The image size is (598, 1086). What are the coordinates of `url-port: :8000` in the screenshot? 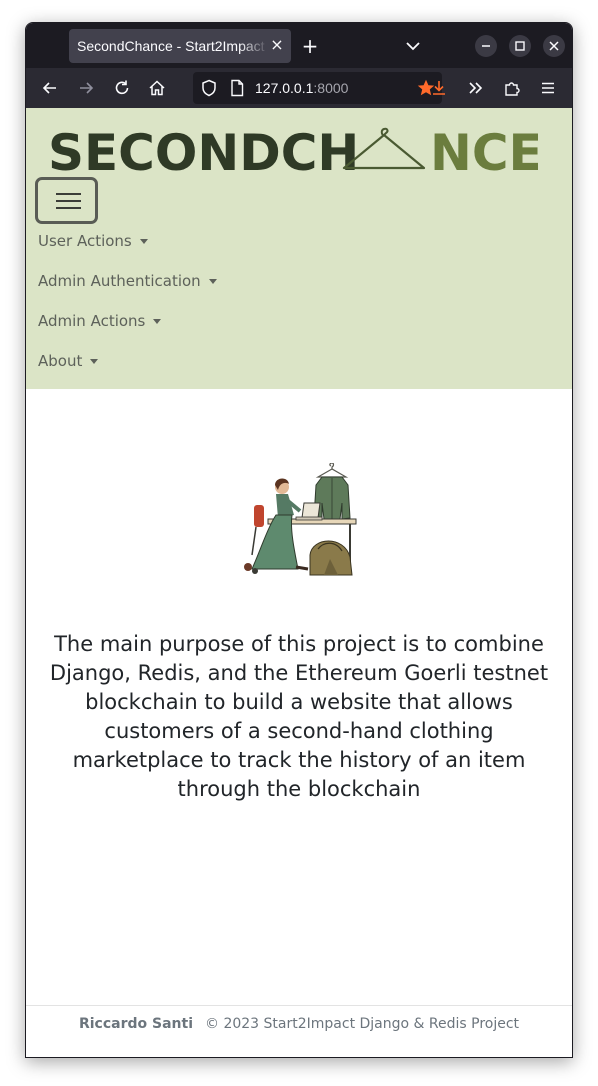 It's located at (331, 88).